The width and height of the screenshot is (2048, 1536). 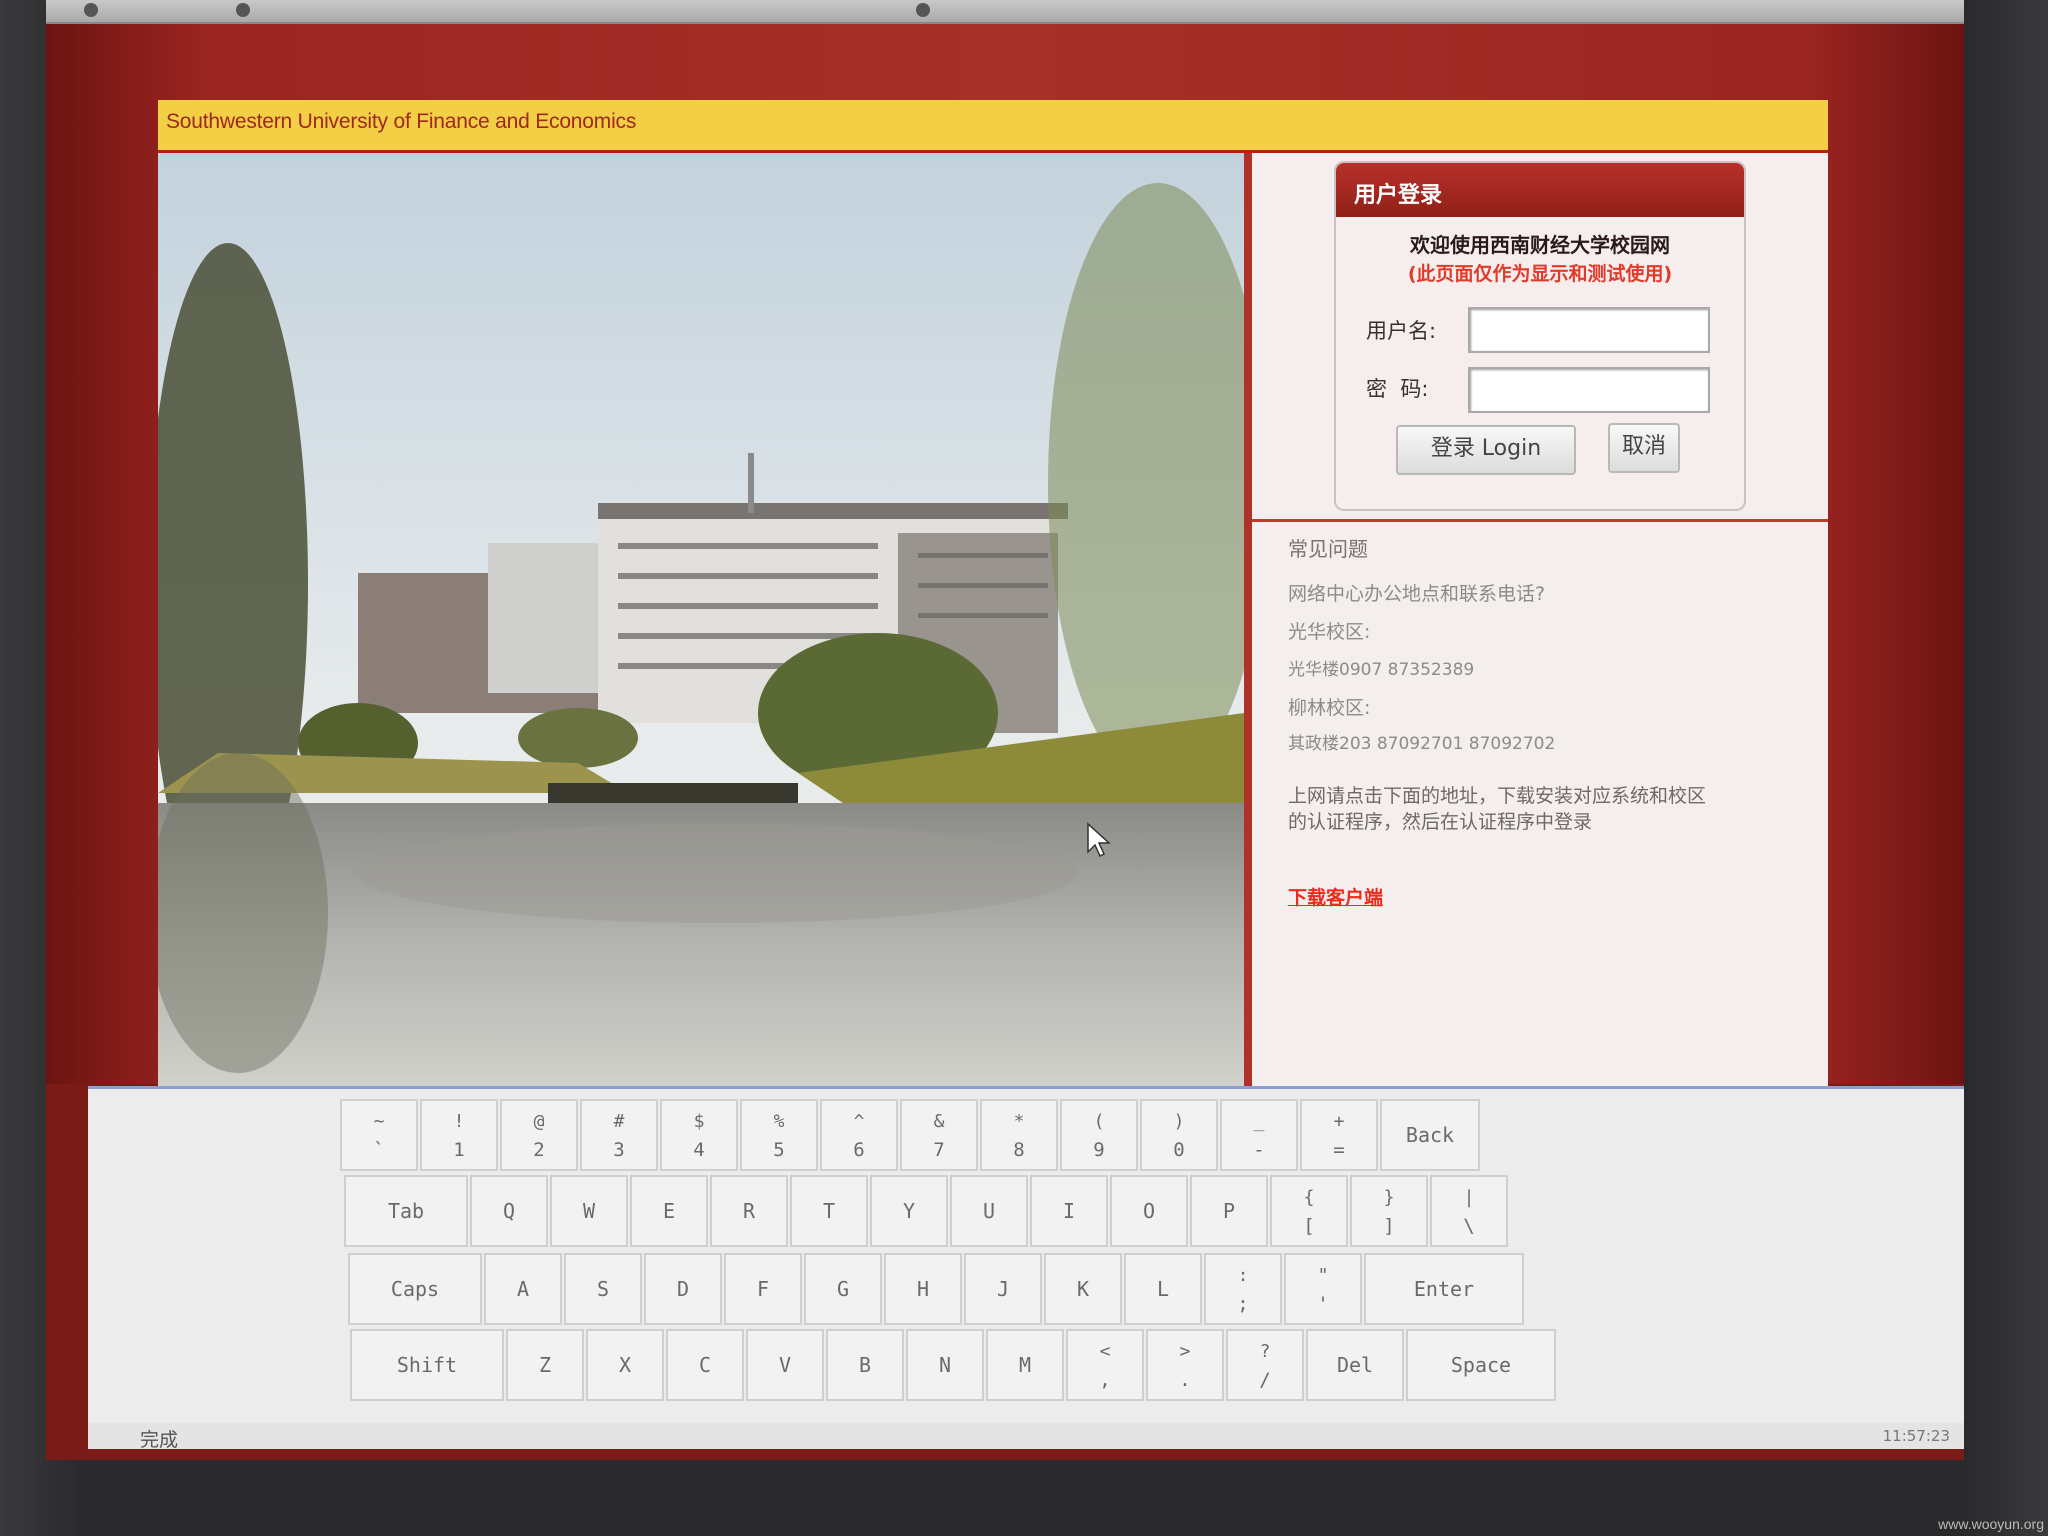 I want to click on key-t: T, so click(x=829, y=1211).